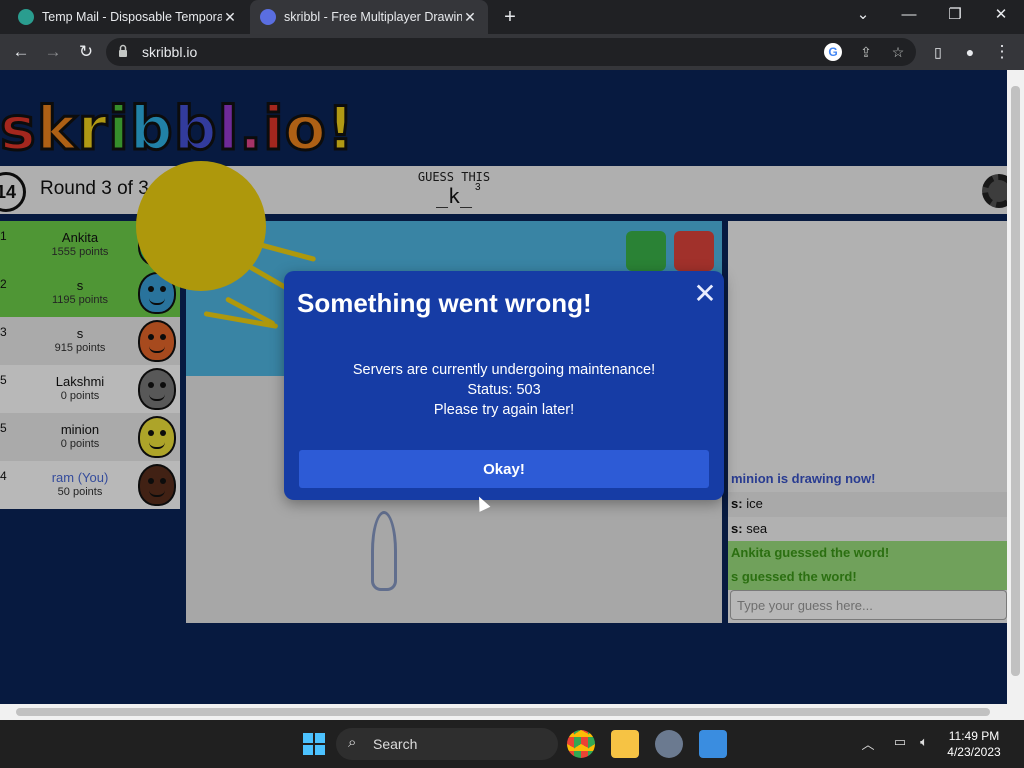  I want to click on dialog-status-line: Status: 503, so click(504, 390).